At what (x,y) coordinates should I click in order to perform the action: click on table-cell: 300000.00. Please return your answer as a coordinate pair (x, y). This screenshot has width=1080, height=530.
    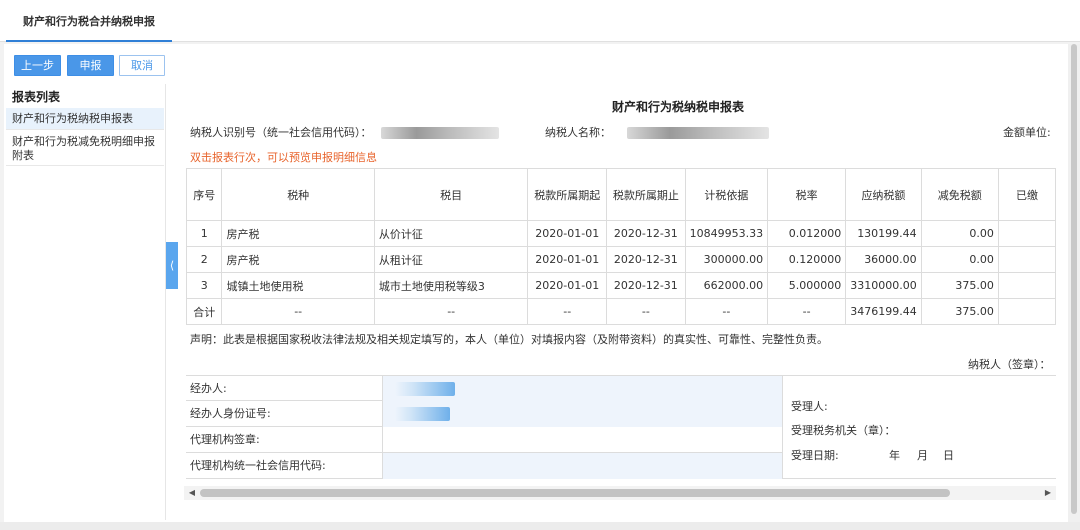
    Looking at the image, I should click on (726, 259).